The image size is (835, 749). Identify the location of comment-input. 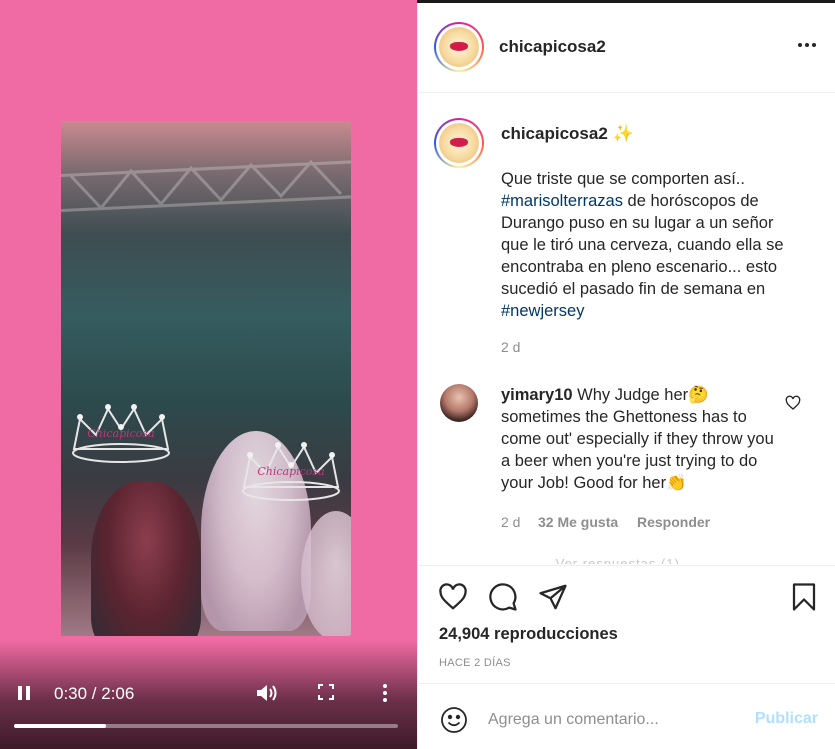
(613, 720).